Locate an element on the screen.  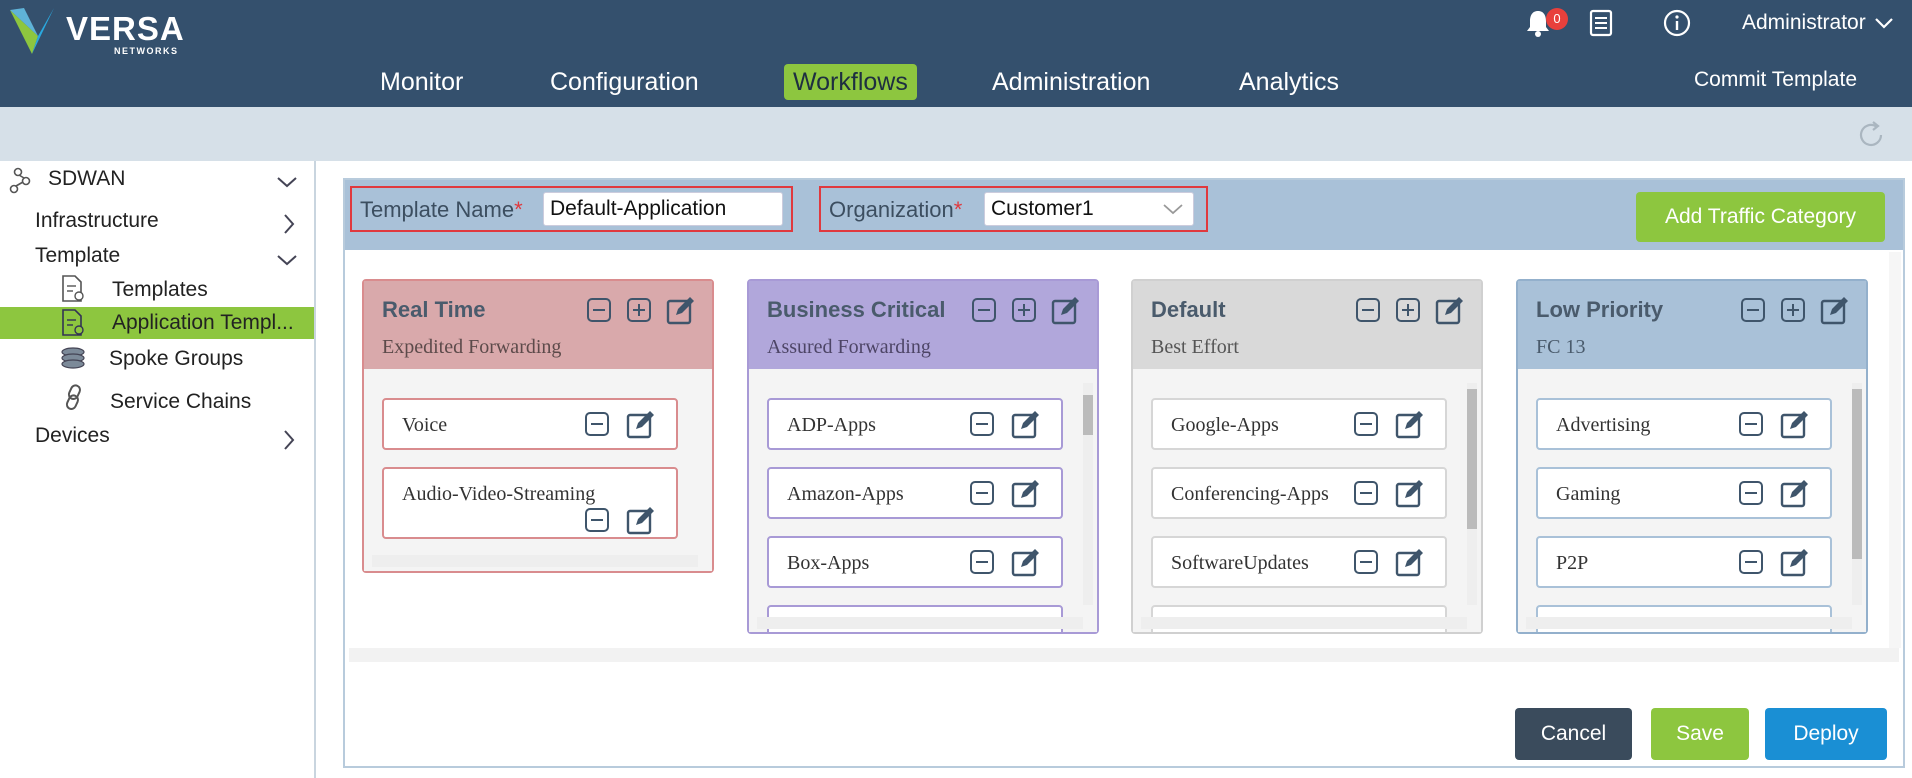
organization-label: Organization* is located at coordinates (896, 209).